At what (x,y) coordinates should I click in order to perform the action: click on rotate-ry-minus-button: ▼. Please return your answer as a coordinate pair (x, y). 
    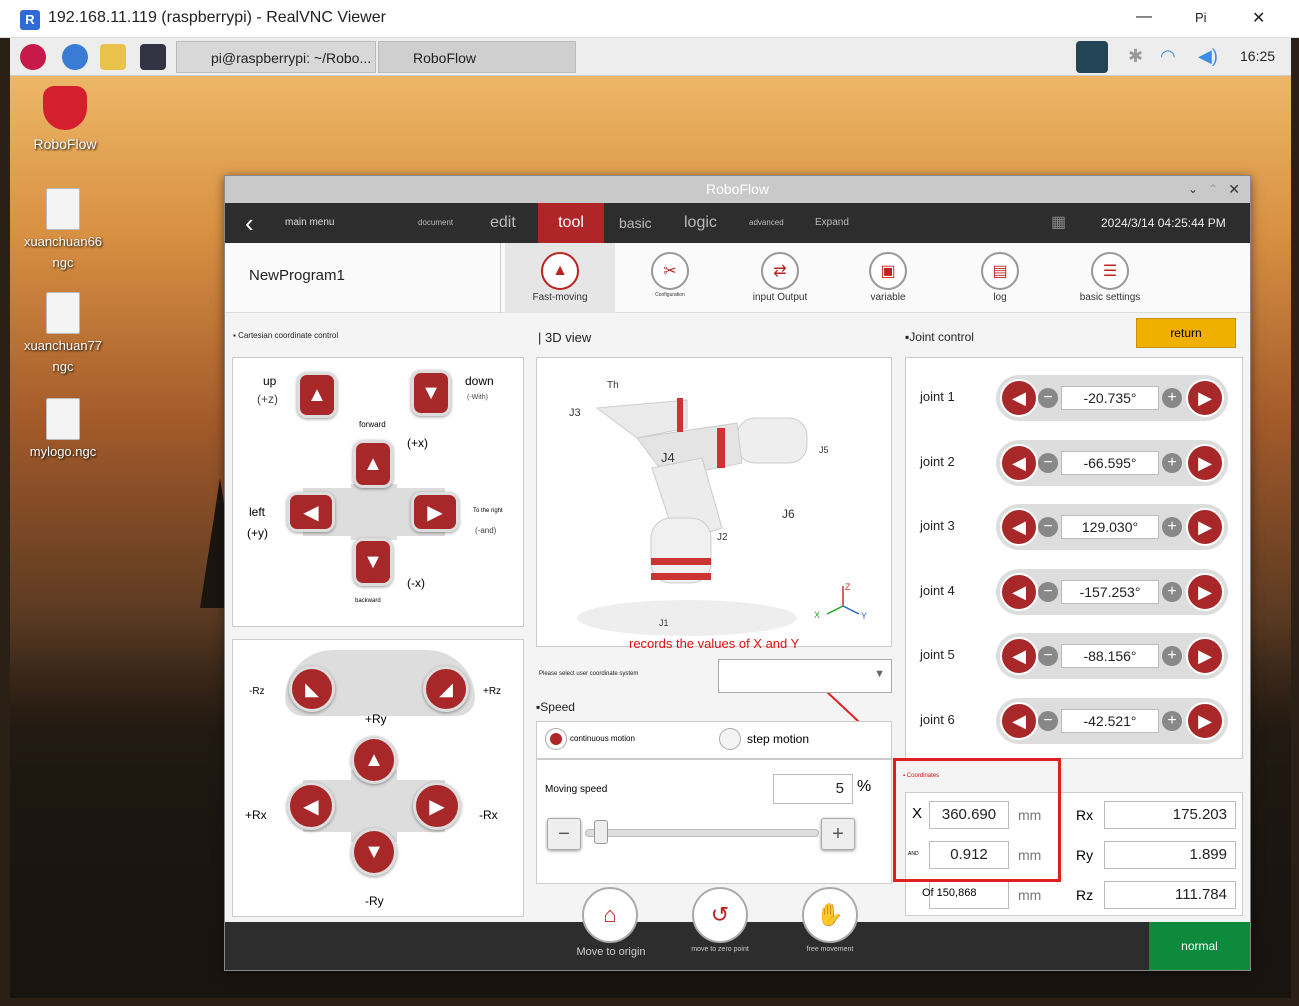
    Looking at the image, I should click on (374, 852).